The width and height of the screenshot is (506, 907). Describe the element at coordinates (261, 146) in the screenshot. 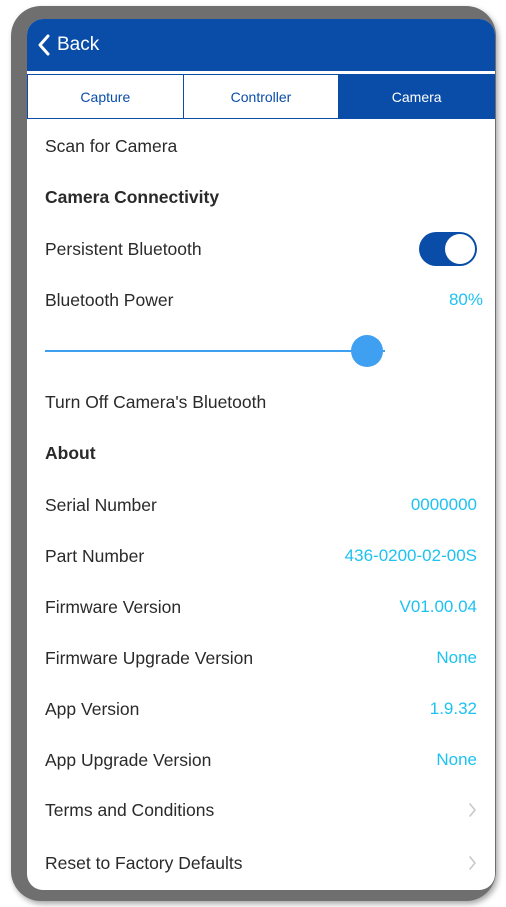

I see `scan-for-camera-row: Scan for Camera` at that location.